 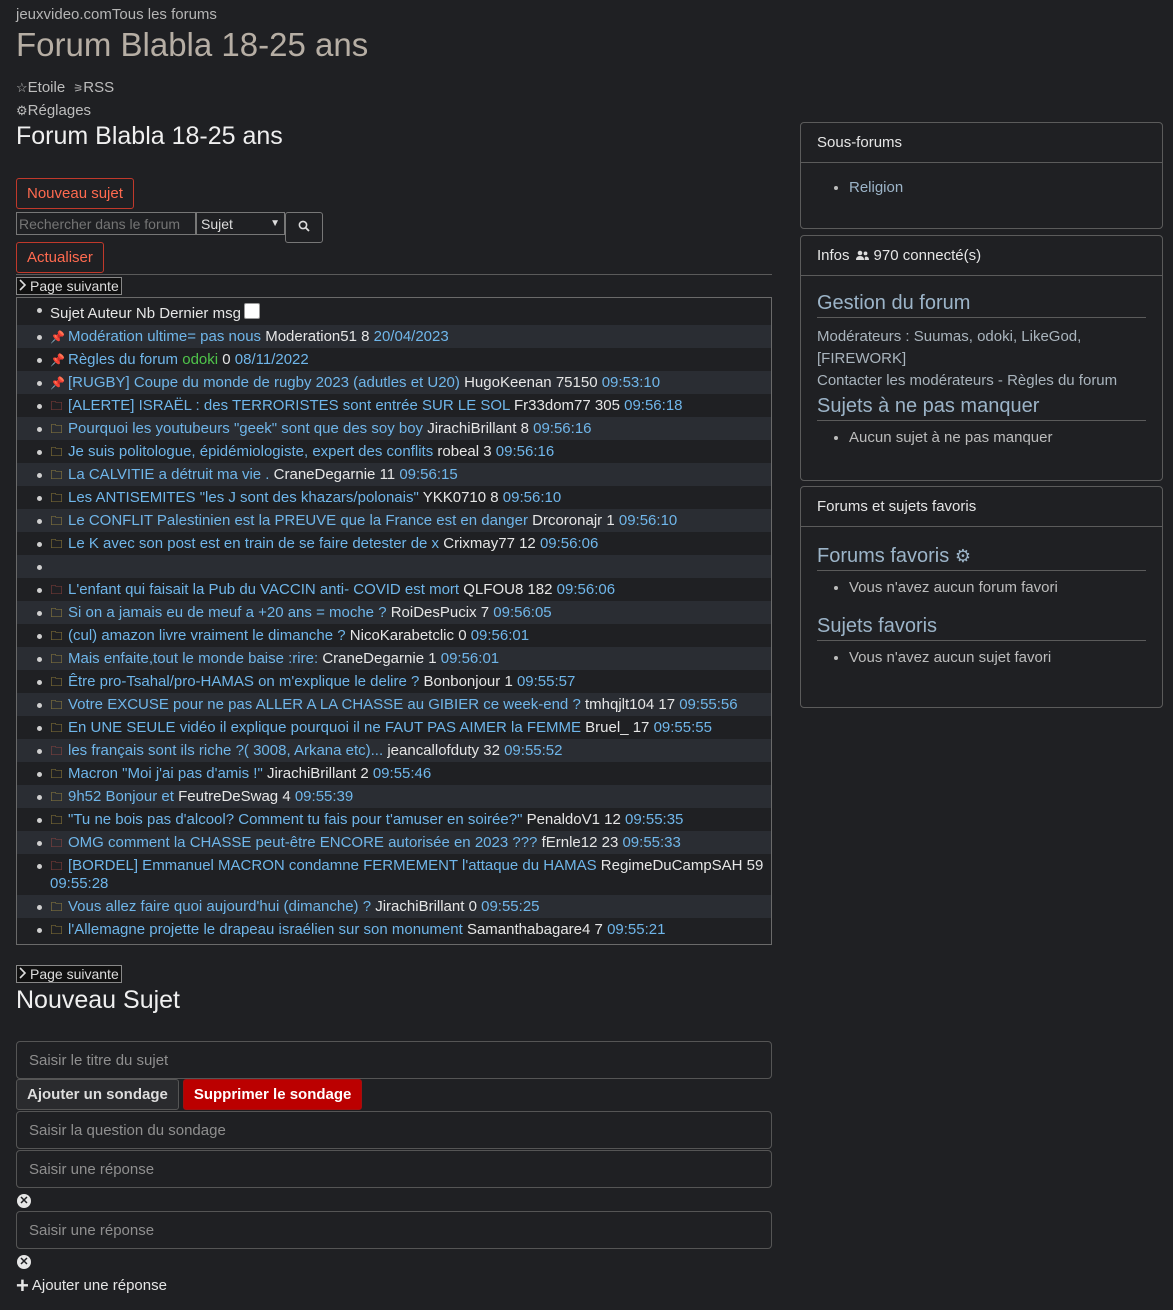 I want to click on topic-author: jeancallofduty, so click(x=433, y=750).